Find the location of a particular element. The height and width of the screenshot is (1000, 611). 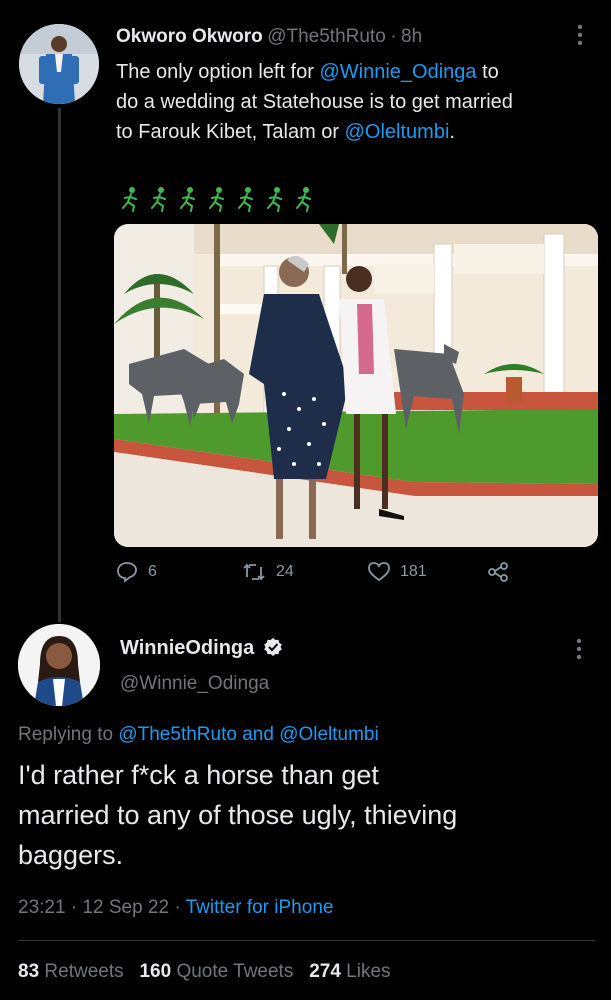

reply-count: 6 is located at coordinates (152, 571).